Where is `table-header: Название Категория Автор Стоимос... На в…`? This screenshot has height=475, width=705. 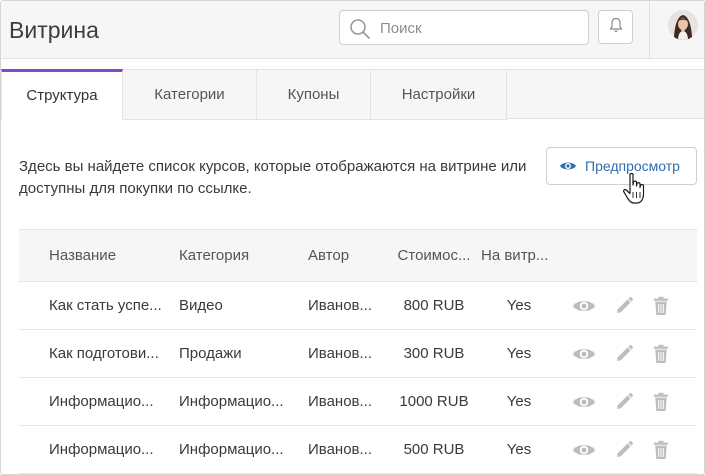
table-header: Название Категория Автор Стоимос... На в… is located at coordinates (358, 255).